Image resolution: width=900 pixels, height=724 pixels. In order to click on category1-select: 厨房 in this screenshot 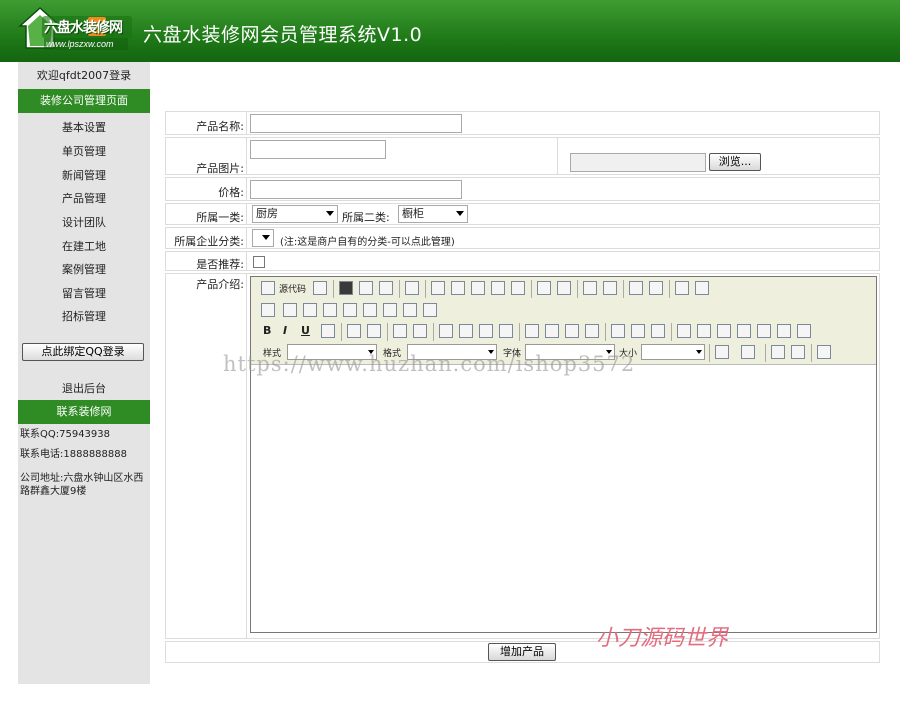, I will do `click(295, 214)`.